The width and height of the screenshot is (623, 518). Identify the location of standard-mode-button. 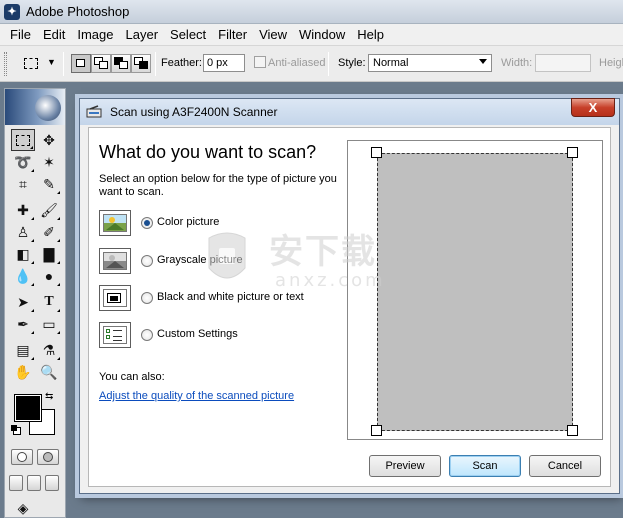
(22, 457).